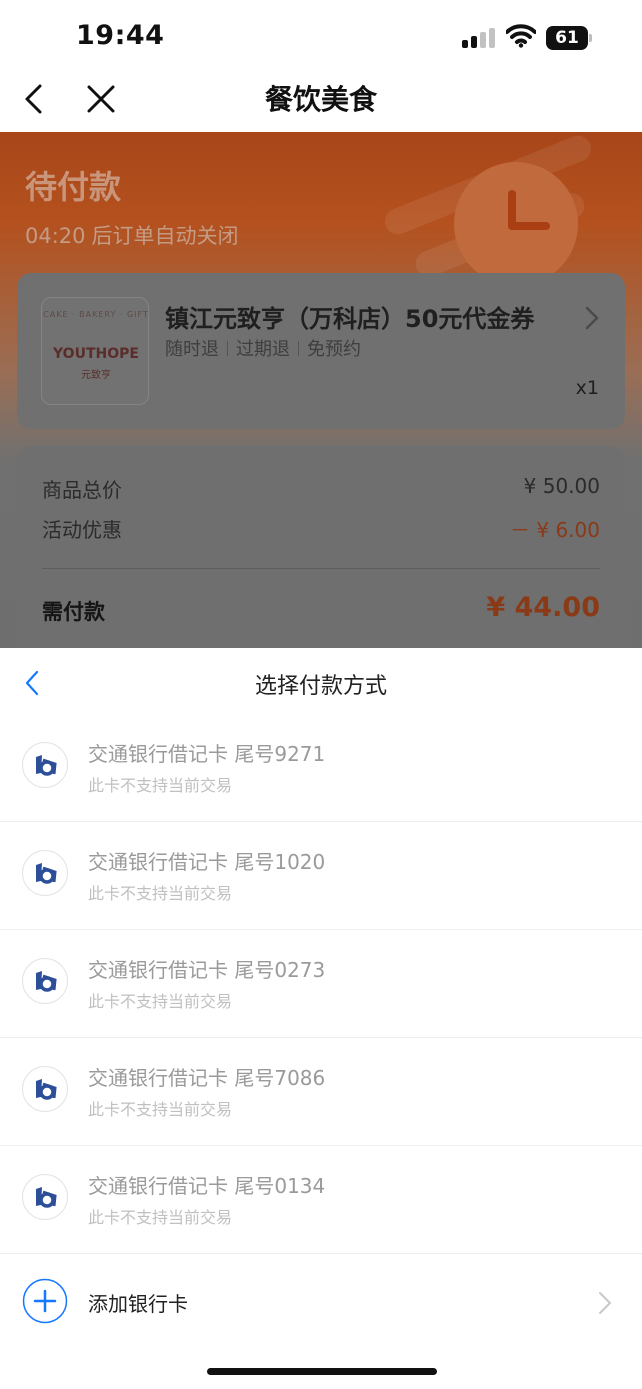 The width and height of the screenshot is (642, 1389). I want to click on battery-icon: 61, so click(569, 38).